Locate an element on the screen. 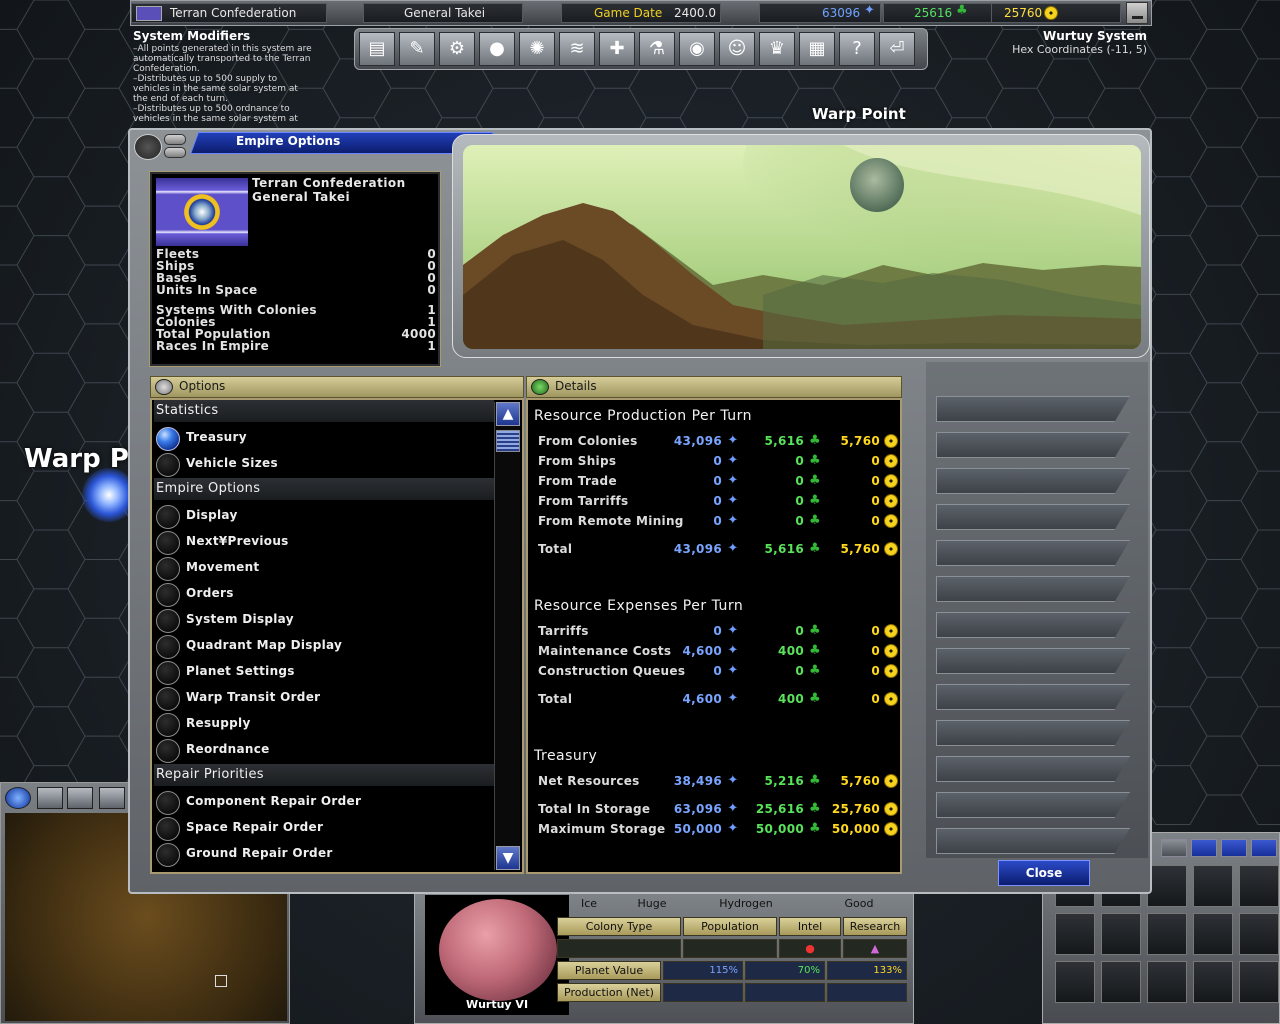  minimize-button is located at coordinates (1137, 13).